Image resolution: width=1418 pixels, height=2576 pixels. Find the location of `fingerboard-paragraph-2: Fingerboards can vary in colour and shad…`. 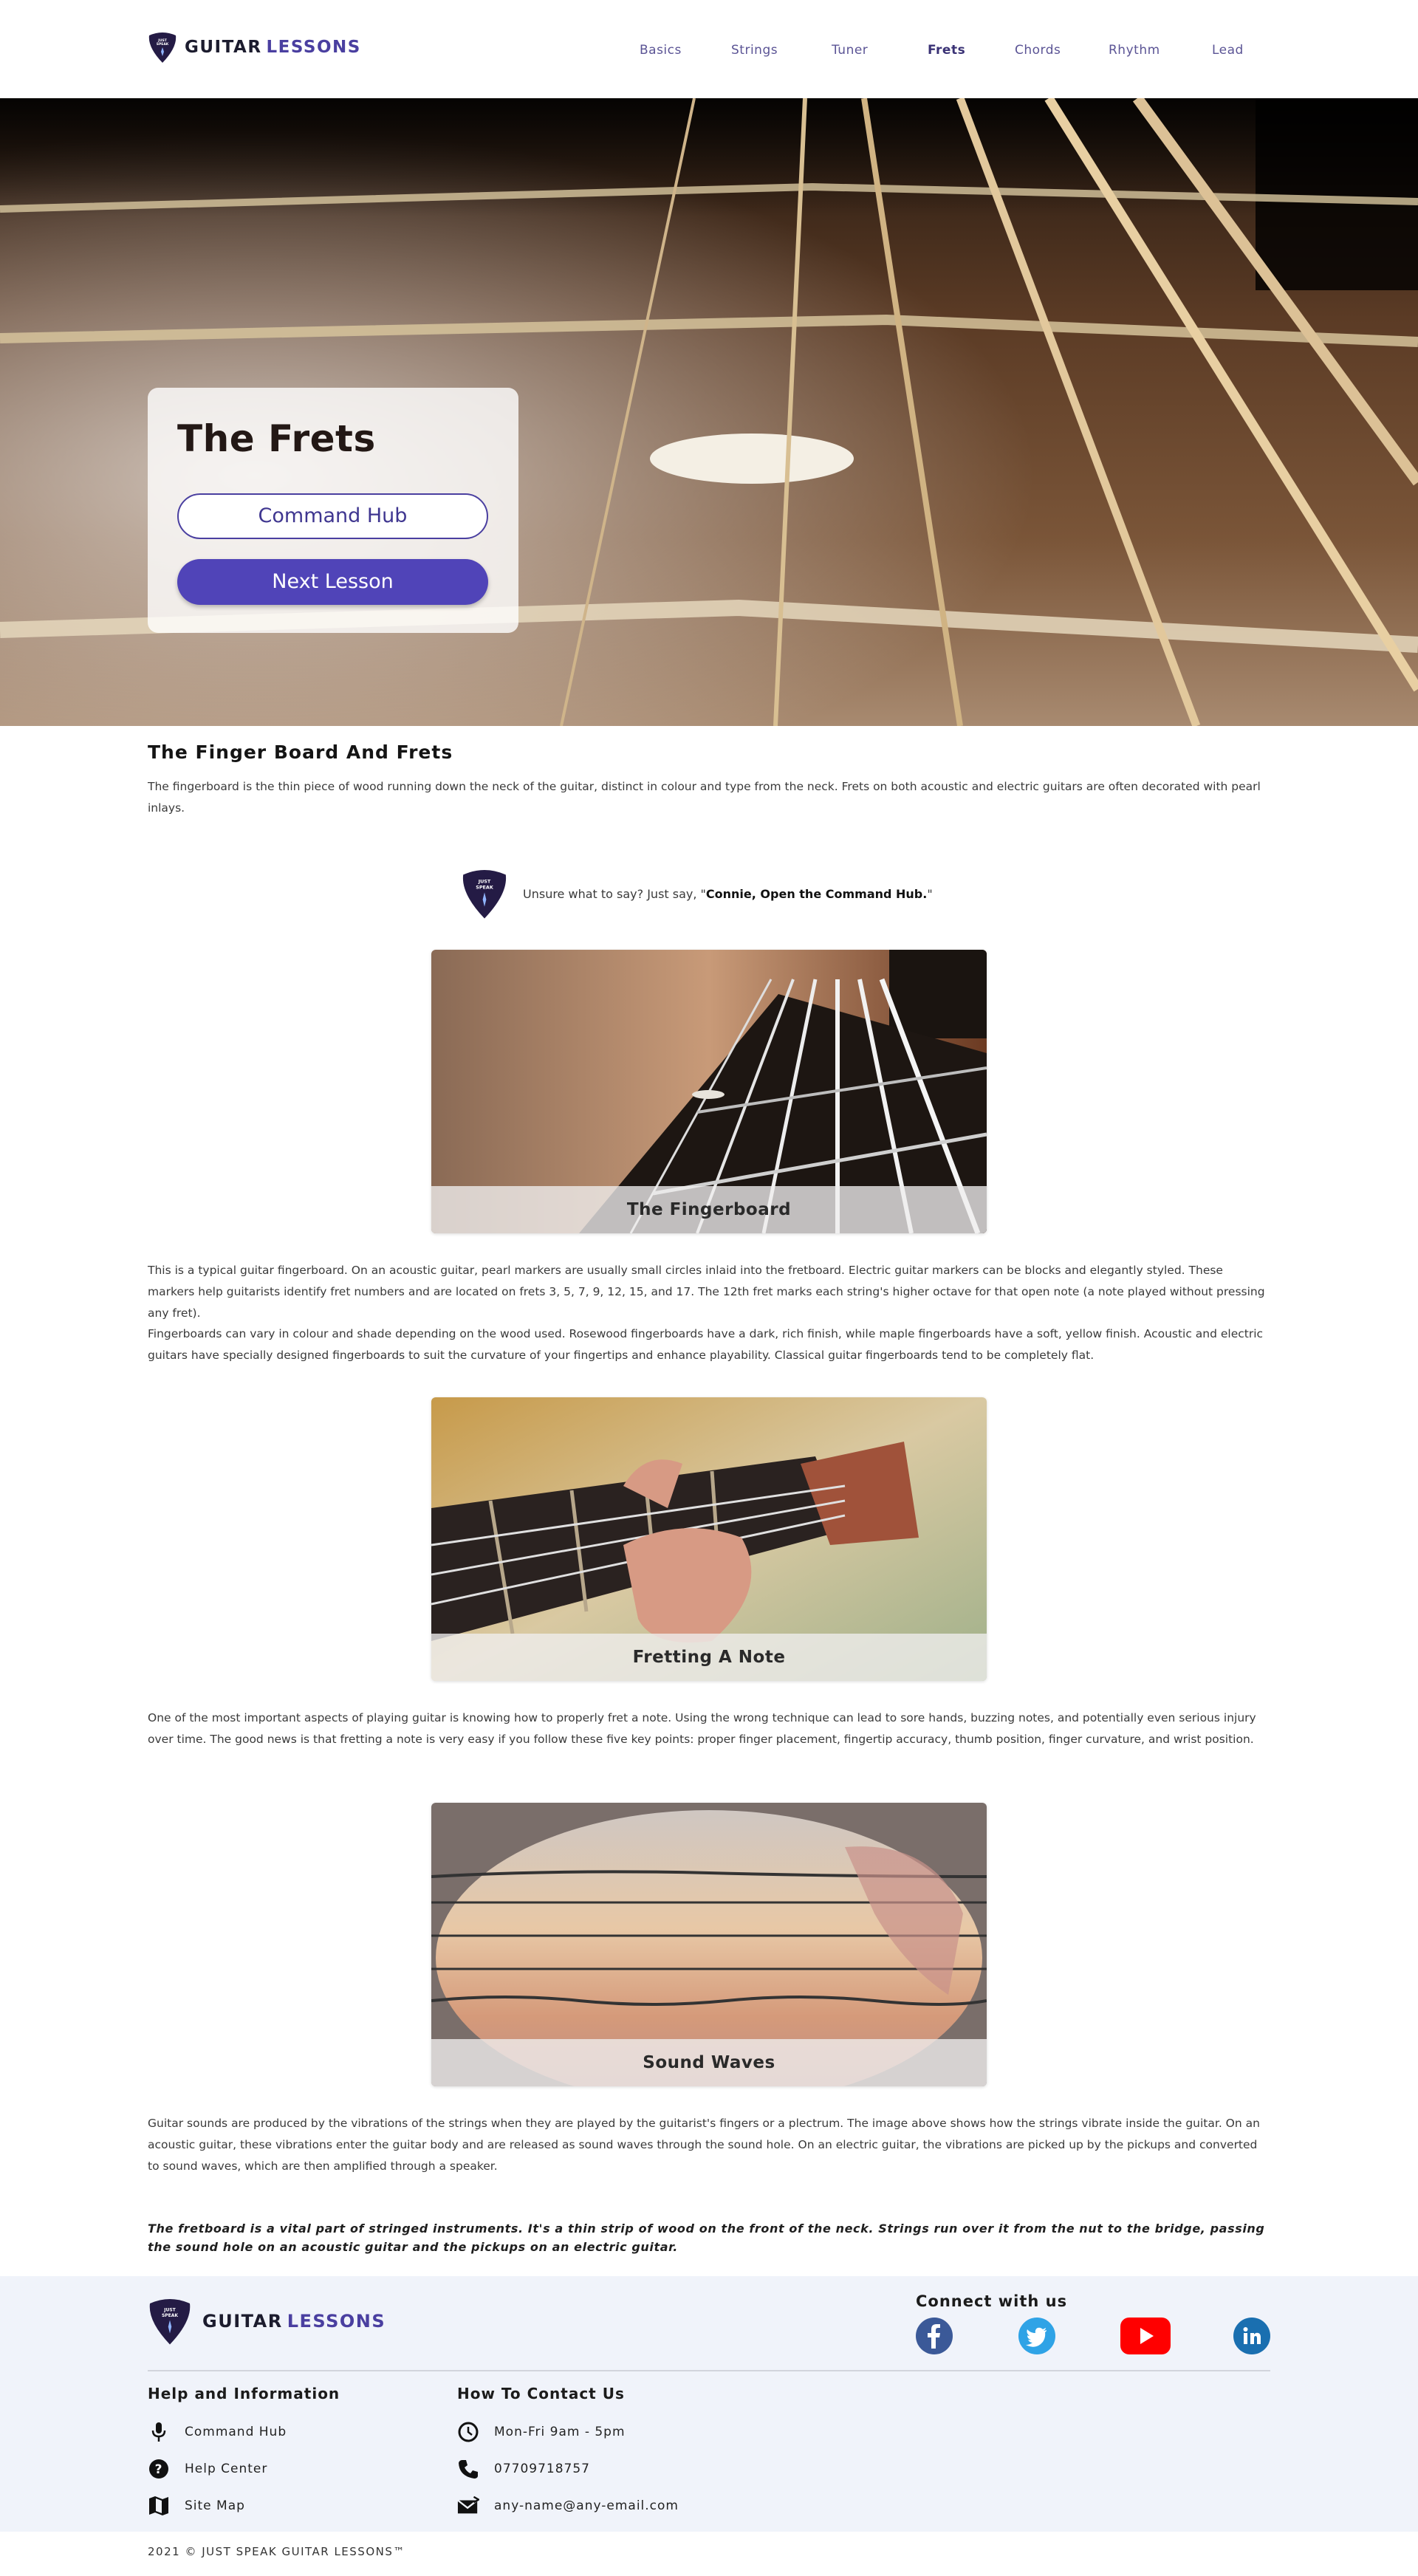

fingerboard-paragraph-2: Fingerboards can vary in colour and shad… is located at coordinates (706, 1344).